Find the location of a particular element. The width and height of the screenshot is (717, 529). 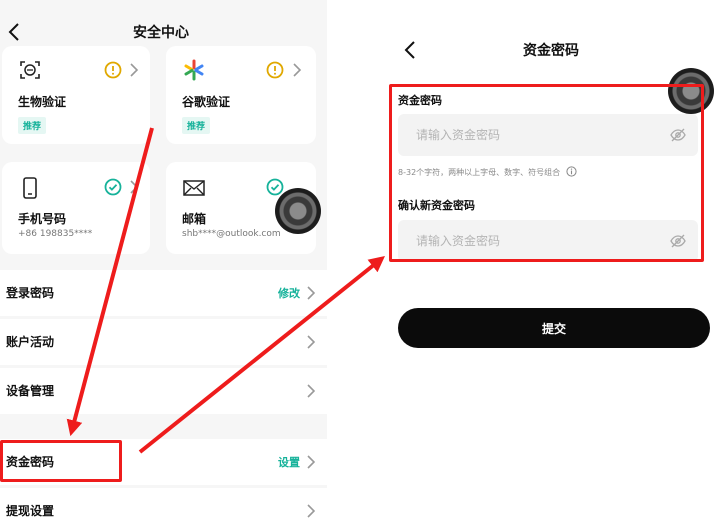

row-label: 设备管理 is located at coordinates (30, 391).